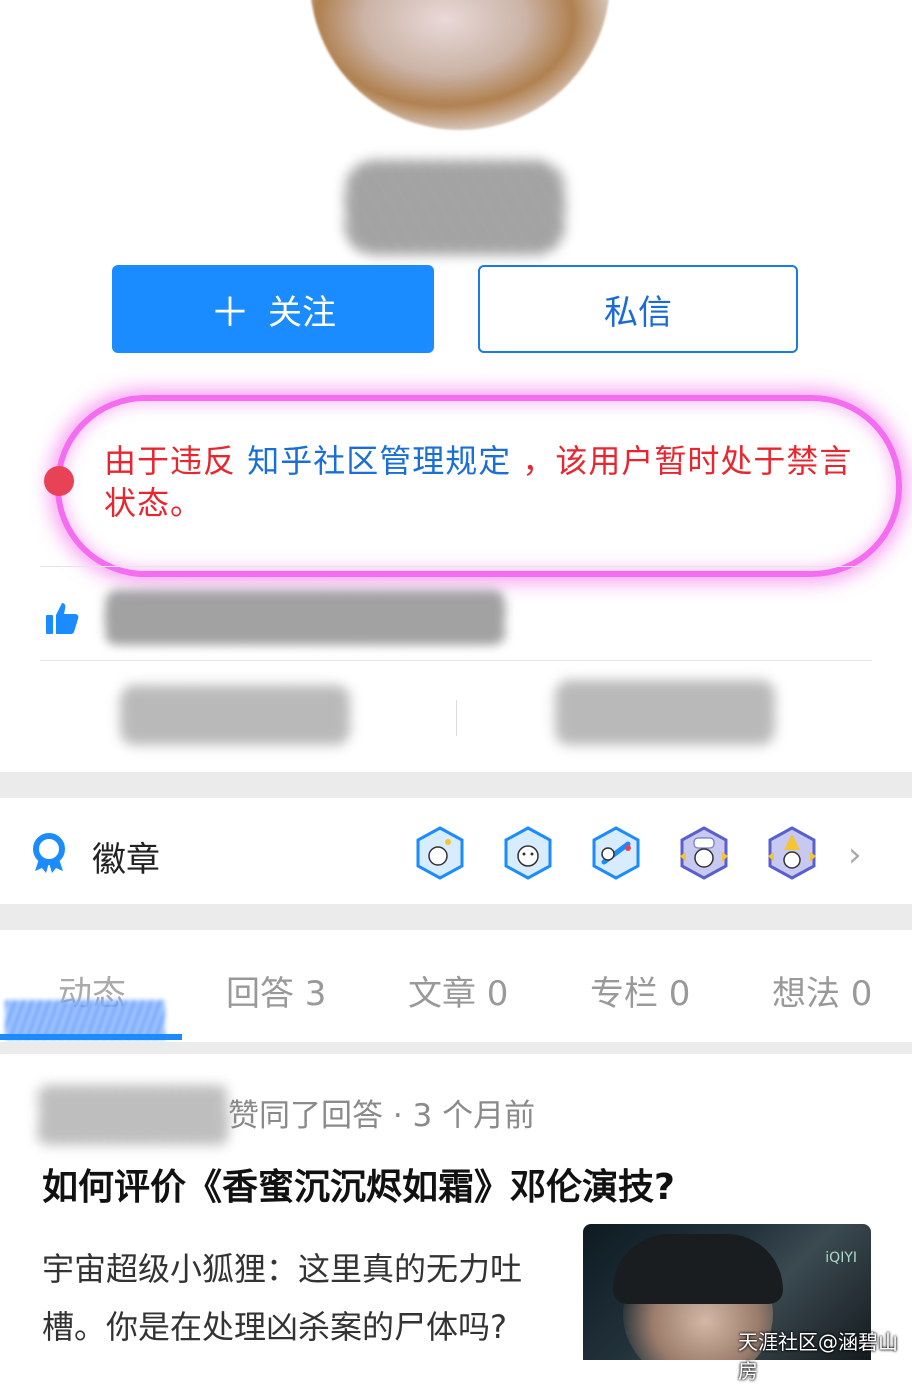 The height and width of the screenshot is (1384, 912). What do you see at coordinates (456, 718) in the screenshot?
I see `separator` at bounding box center [456, 718].